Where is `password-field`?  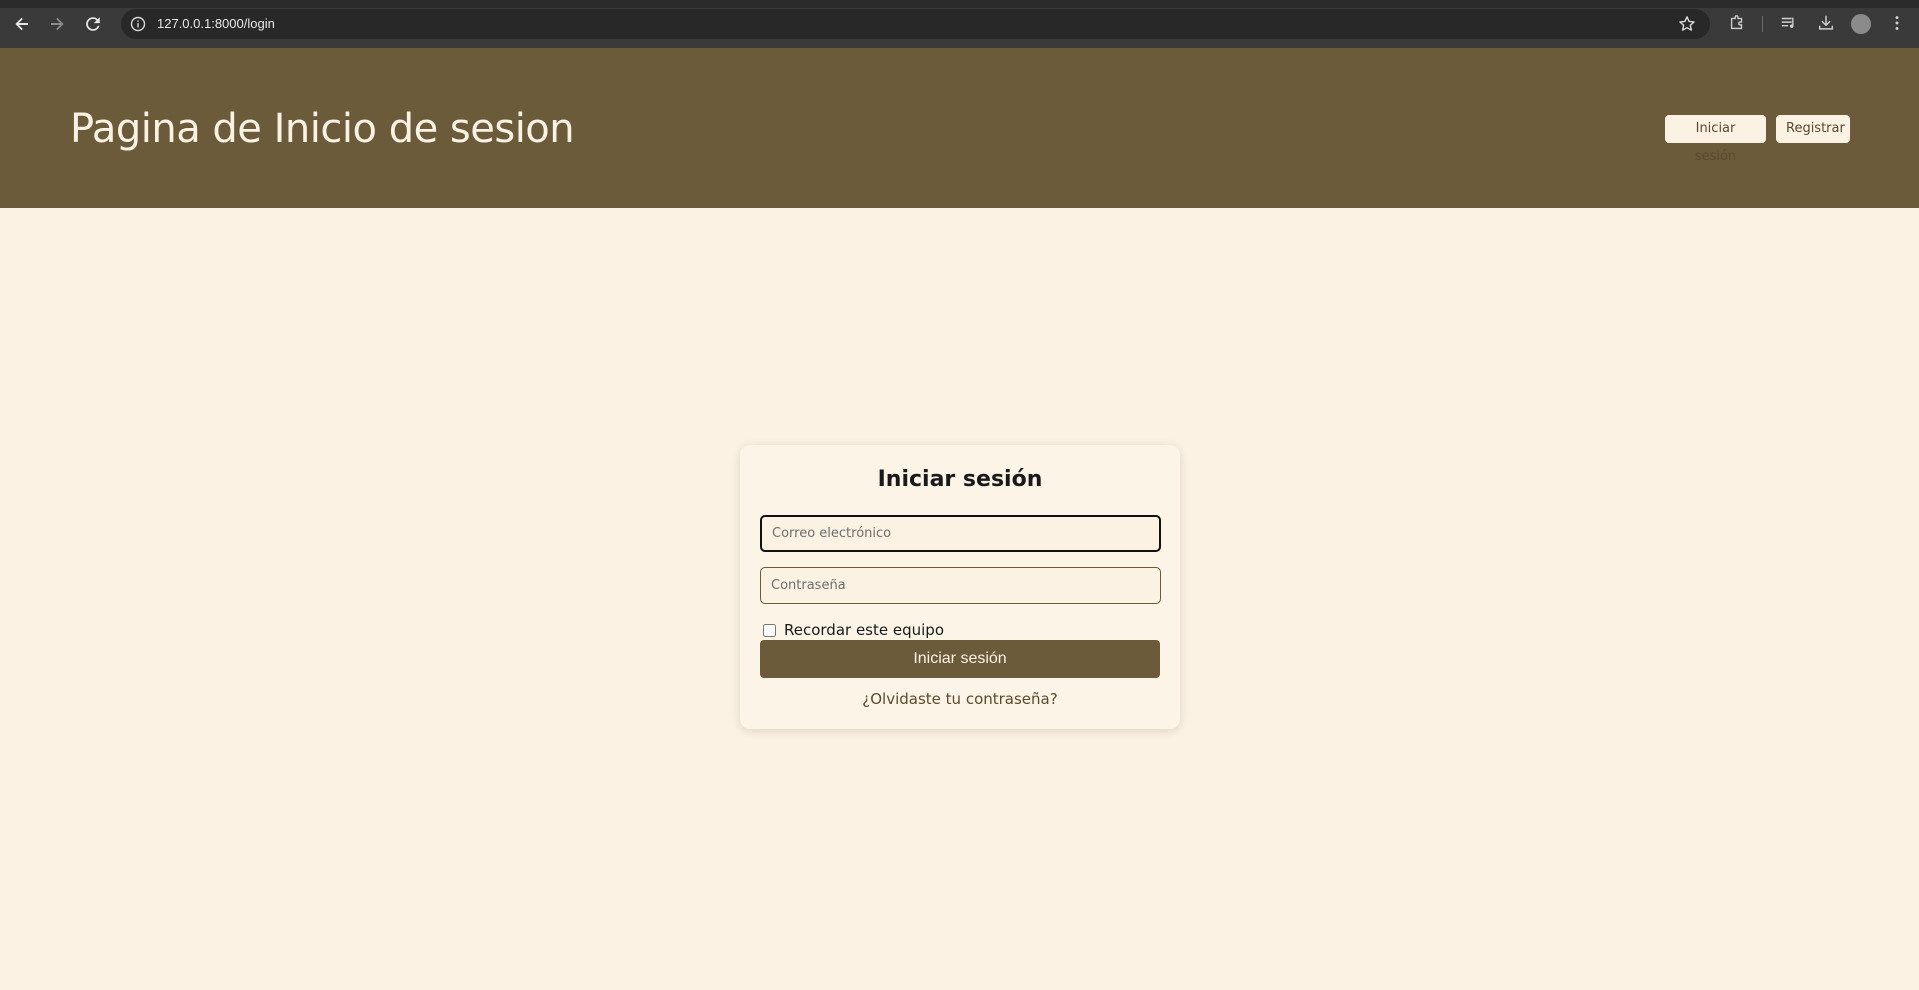
password-field is located at coordinates (960, 585).